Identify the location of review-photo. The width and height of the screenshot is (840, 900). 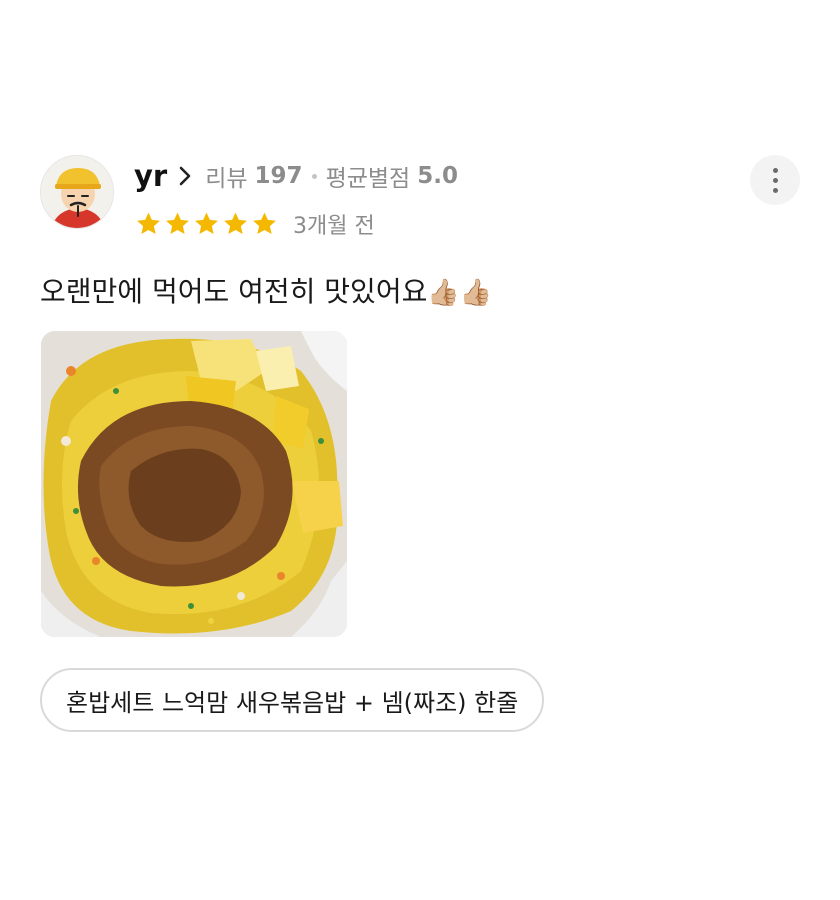
(194, 484).